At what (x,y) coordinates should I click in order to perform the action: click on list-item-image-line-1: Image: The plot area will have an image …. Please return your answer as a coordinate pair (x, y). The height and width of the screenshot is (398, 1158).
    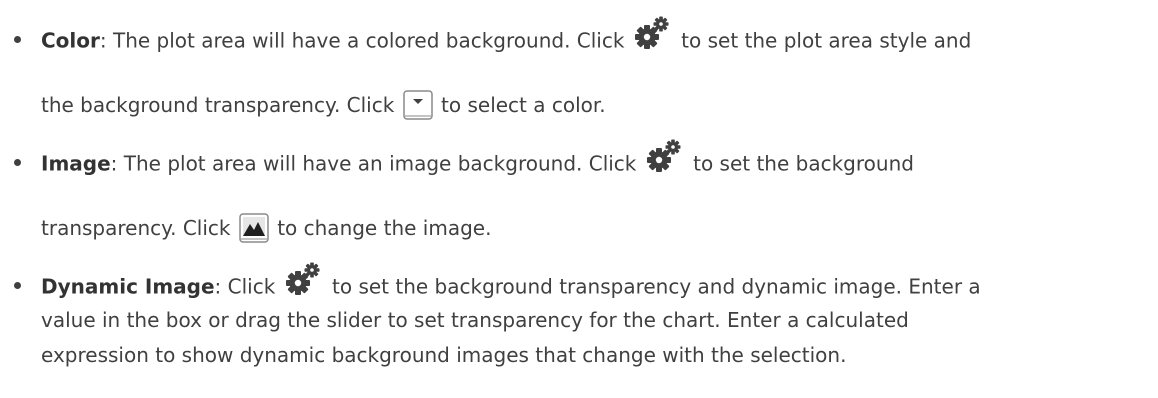
    Looking at the image, I should click on (477, 161).